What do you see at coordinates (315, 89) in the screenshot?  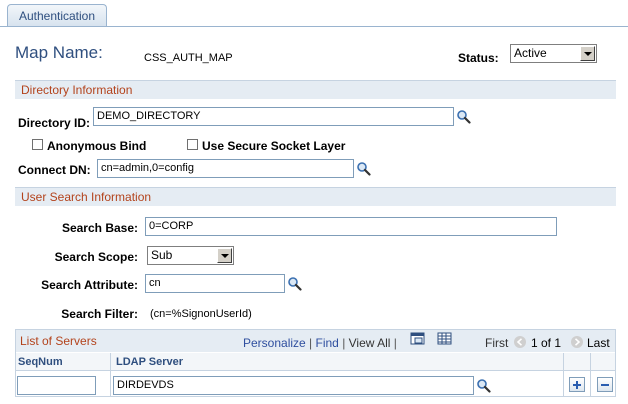 I see `section-directory-information: Directory Information` at bounding box center [315, 89].